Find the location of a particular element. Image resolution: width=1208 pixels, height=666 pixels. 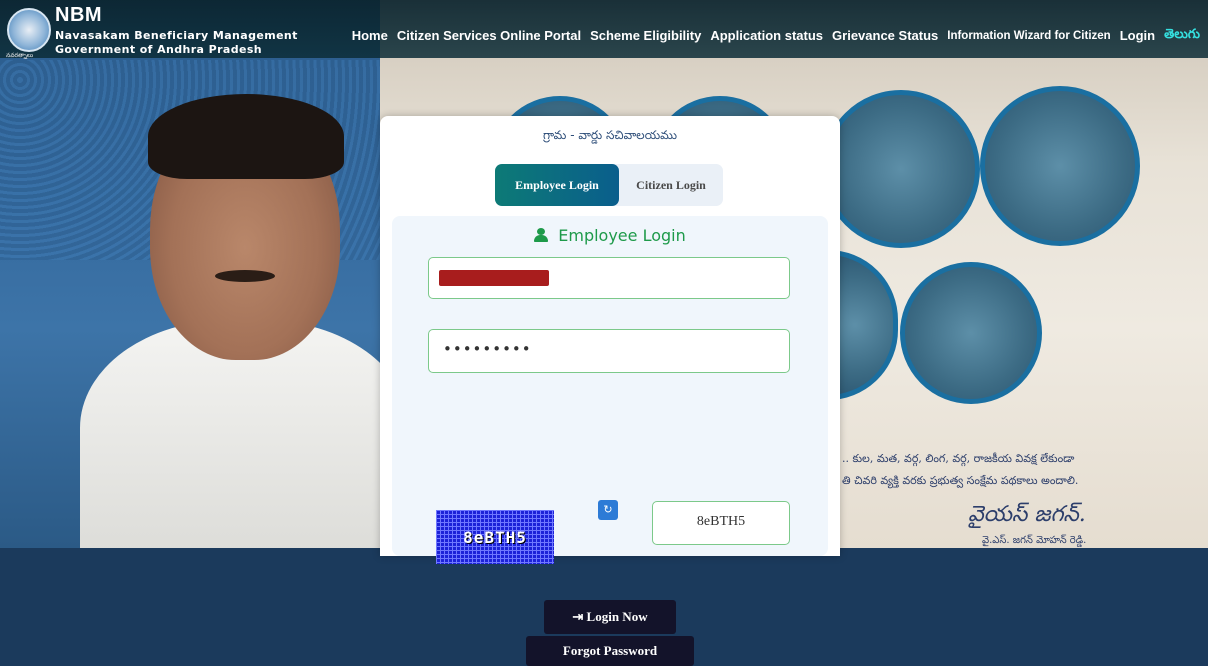

user-icon is located at coordinates (541, 235).